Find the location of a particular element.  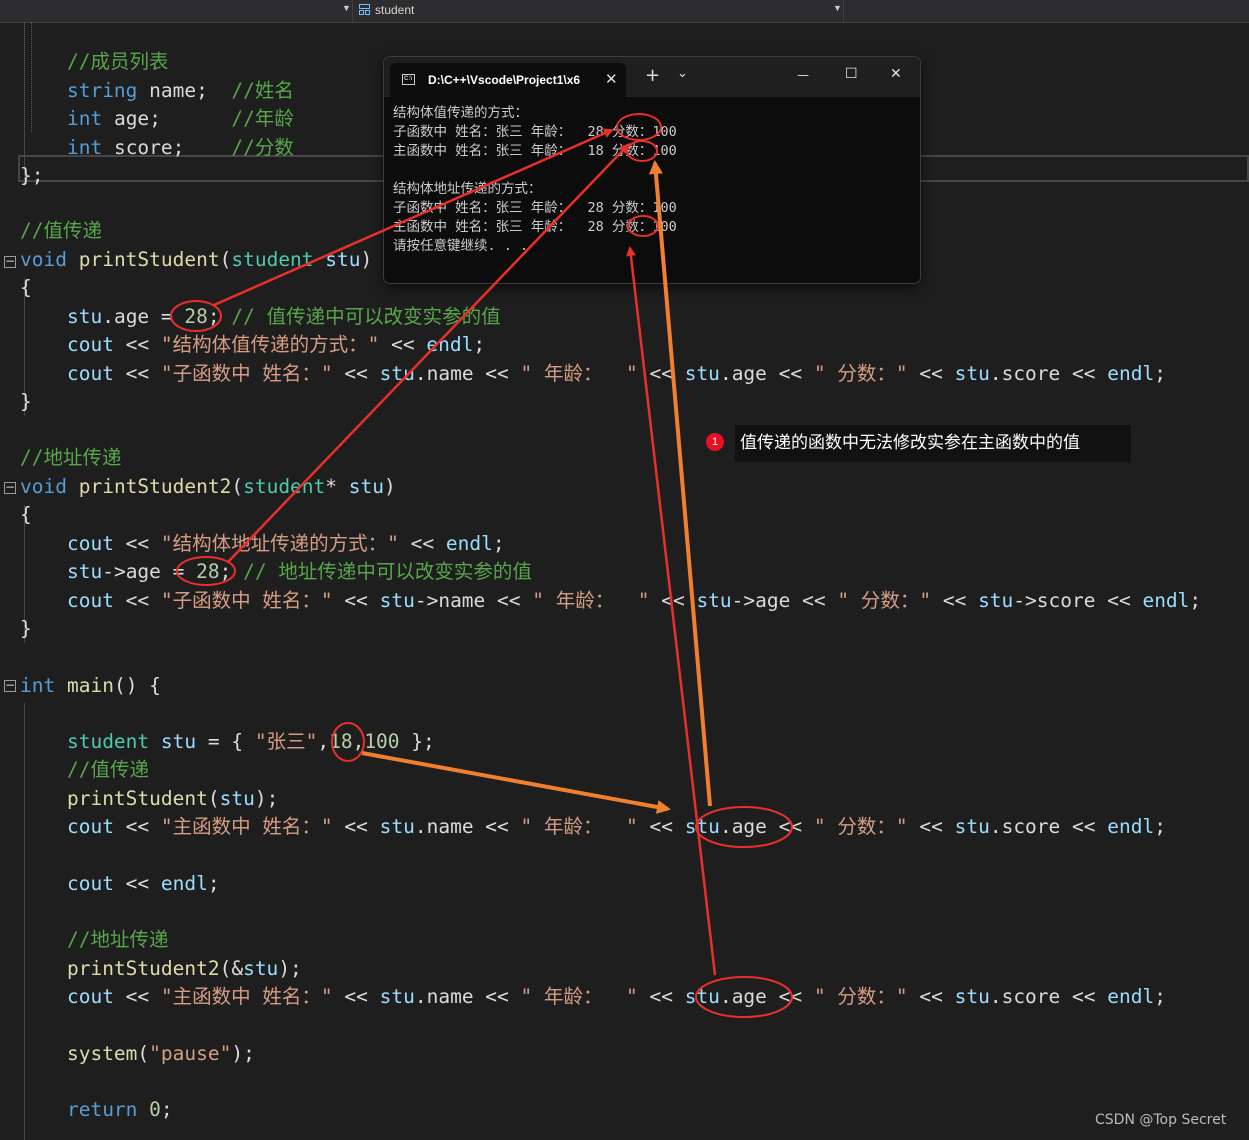

watermark: CSDN @Top Secret is located at coordinates (1161, 1120).